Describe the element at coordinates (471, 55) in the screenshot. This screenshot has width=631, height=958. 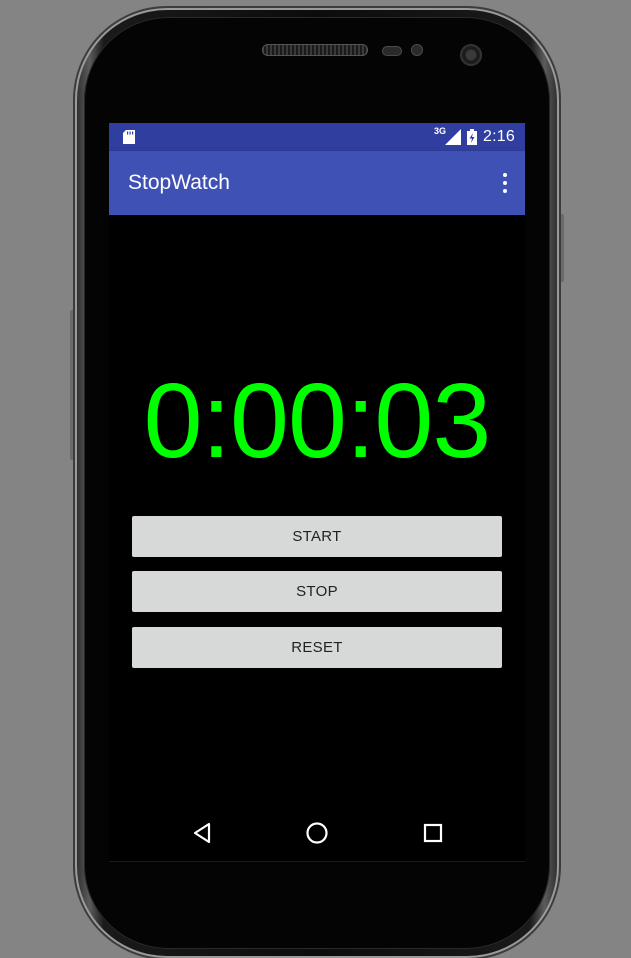
I see `front-camera` at that location.